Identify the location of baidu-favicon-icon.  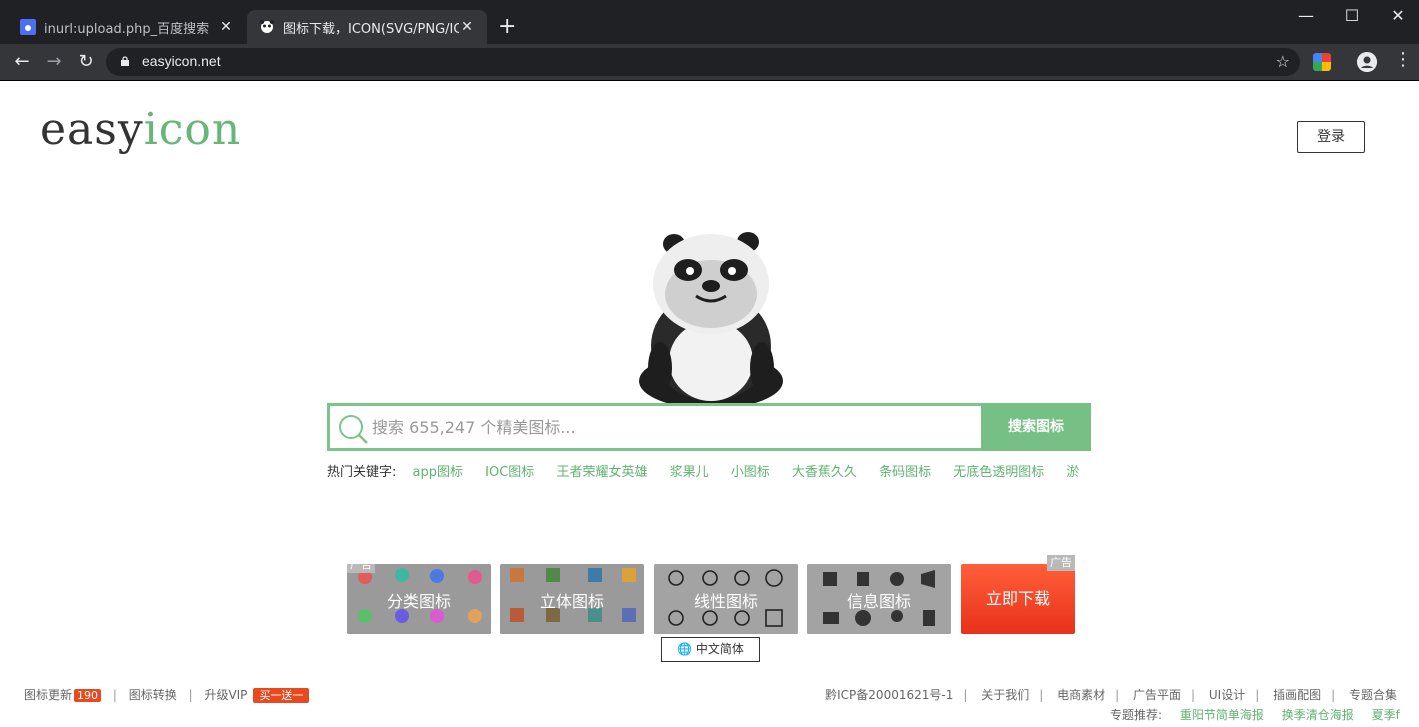
(28, 27).